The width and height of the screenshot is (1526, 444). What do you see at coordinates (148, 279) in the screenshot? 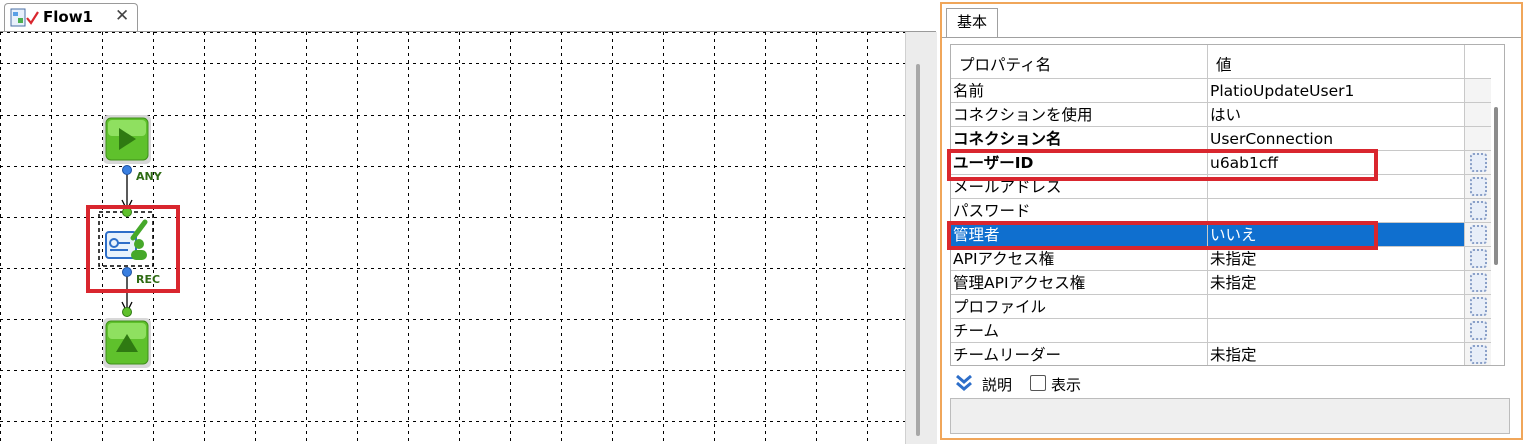
I see `rec-port-label: REC` at bounding box center [148, 279].